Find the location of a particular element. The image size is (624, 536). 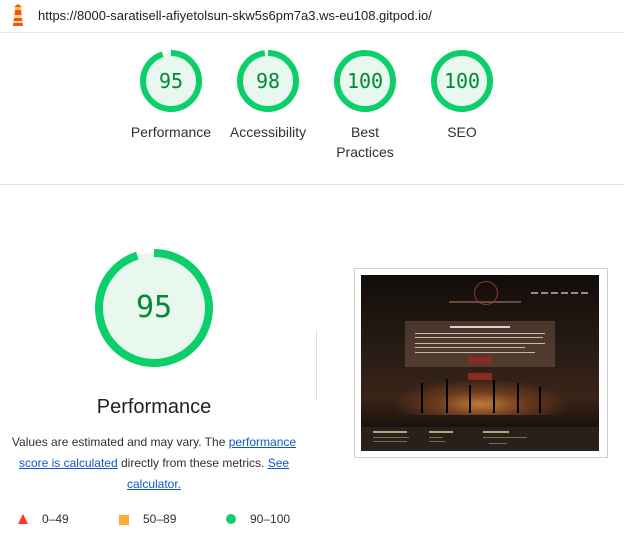

gauge-label: Performance is located at coordinates (171, 132).